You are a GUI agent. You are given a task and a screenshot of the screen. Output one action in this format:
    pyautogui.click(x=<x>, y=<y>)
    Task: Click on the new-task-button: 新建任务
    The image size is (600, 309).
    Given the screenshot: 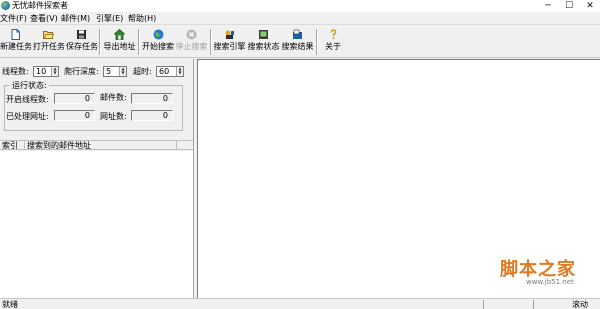 What is the action you would take?
    pyautogui.click(x=16, y=42)
    